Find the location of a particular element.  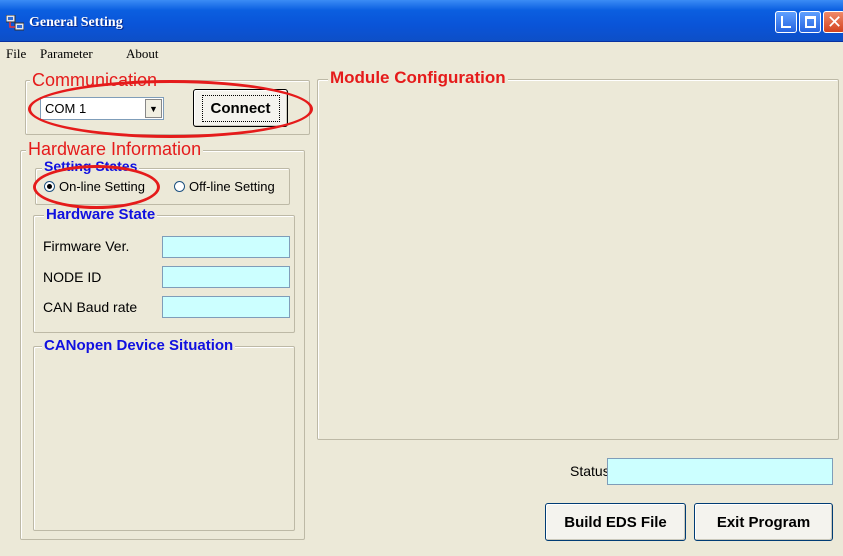

canopen-situation-group is located at coordinates (164, 438).